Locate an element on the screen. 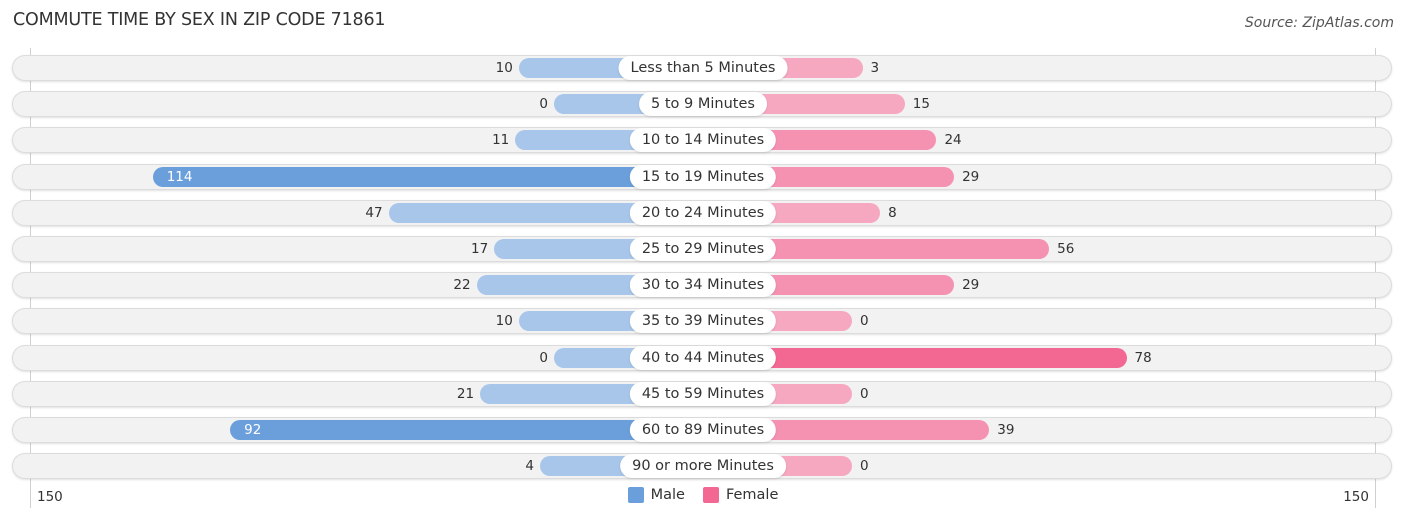  value-label-female: 3 is located at coordinates (875, 68).